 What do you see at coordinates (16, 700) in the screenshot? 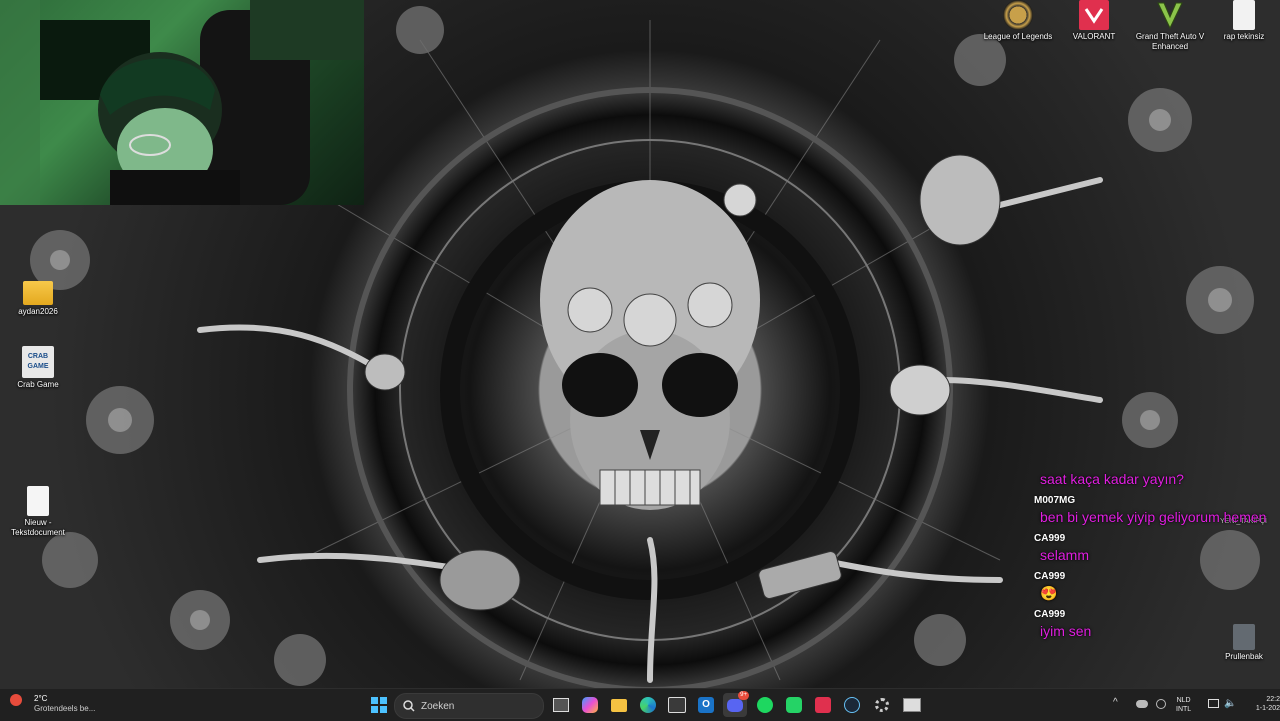
I see `weather-icon` at bounding box center [16, 700].